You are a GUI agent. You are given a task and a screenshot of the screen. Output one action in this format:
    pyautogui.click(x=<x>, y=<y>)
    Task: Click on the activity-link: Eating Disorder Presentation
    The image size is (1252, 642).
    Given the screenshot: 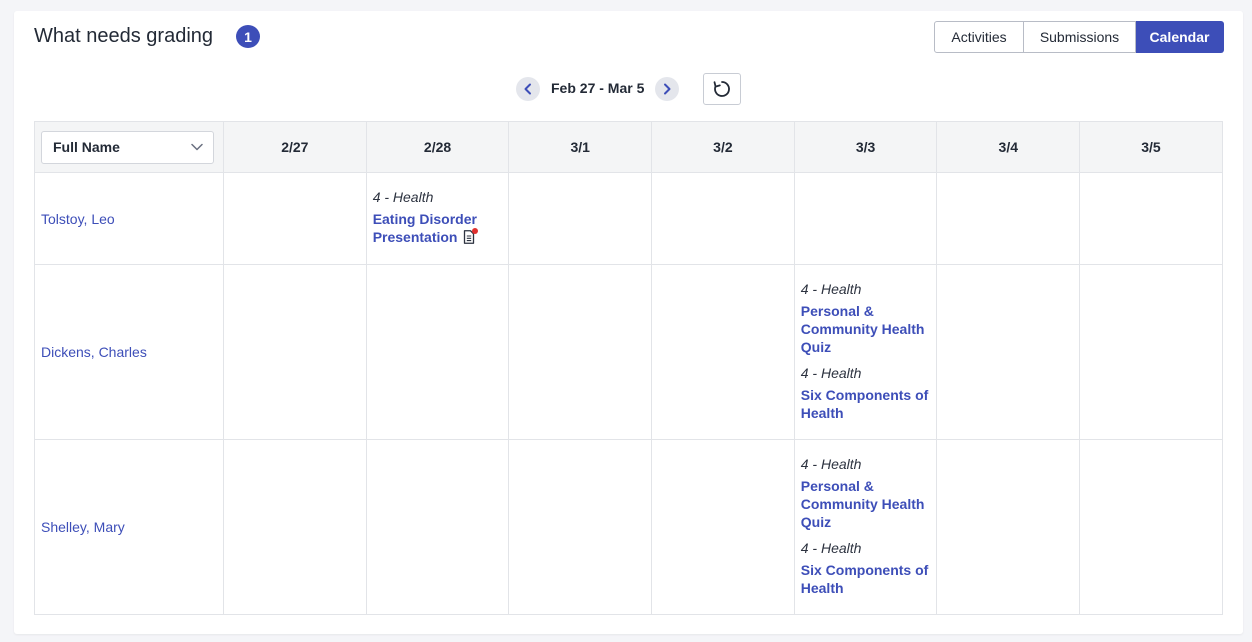 What is the action you would take?
    pyautogui.click(x=438, y=228)
    